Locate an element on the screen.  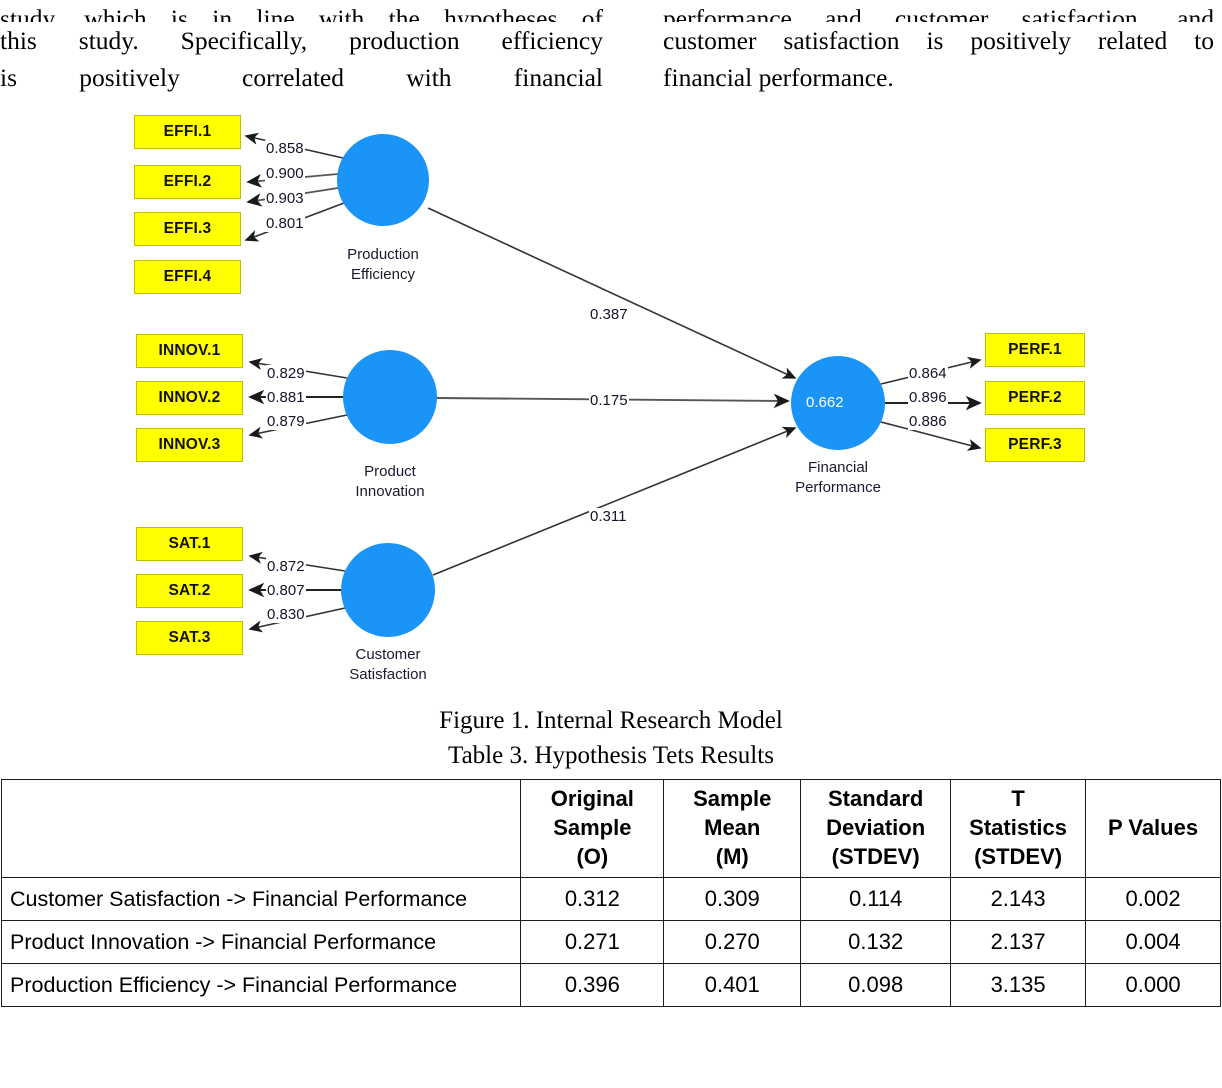
outer-loading-effi-1: 0.858 is located at coordinates (285, 148).